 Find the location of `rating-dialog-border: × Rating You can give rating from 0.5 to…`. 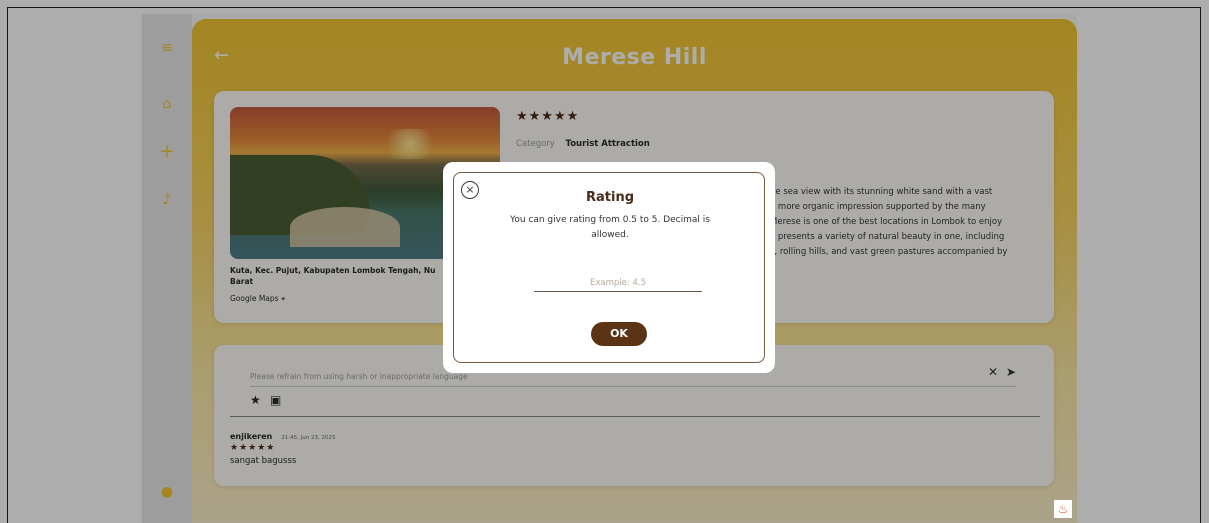

rating-dialog-border: × Rating You can give rating from 0.5 to… is located at coordinates (609, 267).